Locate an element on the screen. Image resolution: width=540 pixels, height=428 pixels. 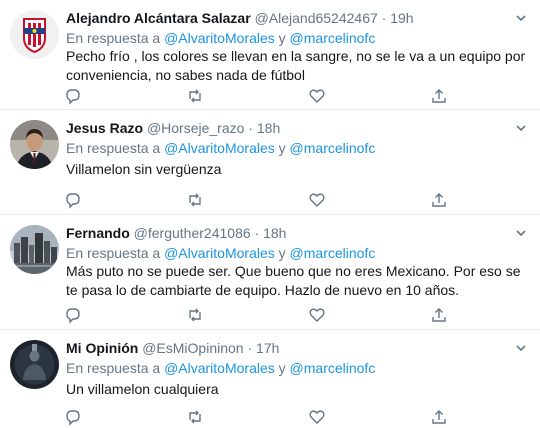
timestamp: 17h is located at coordinates (267, 348).